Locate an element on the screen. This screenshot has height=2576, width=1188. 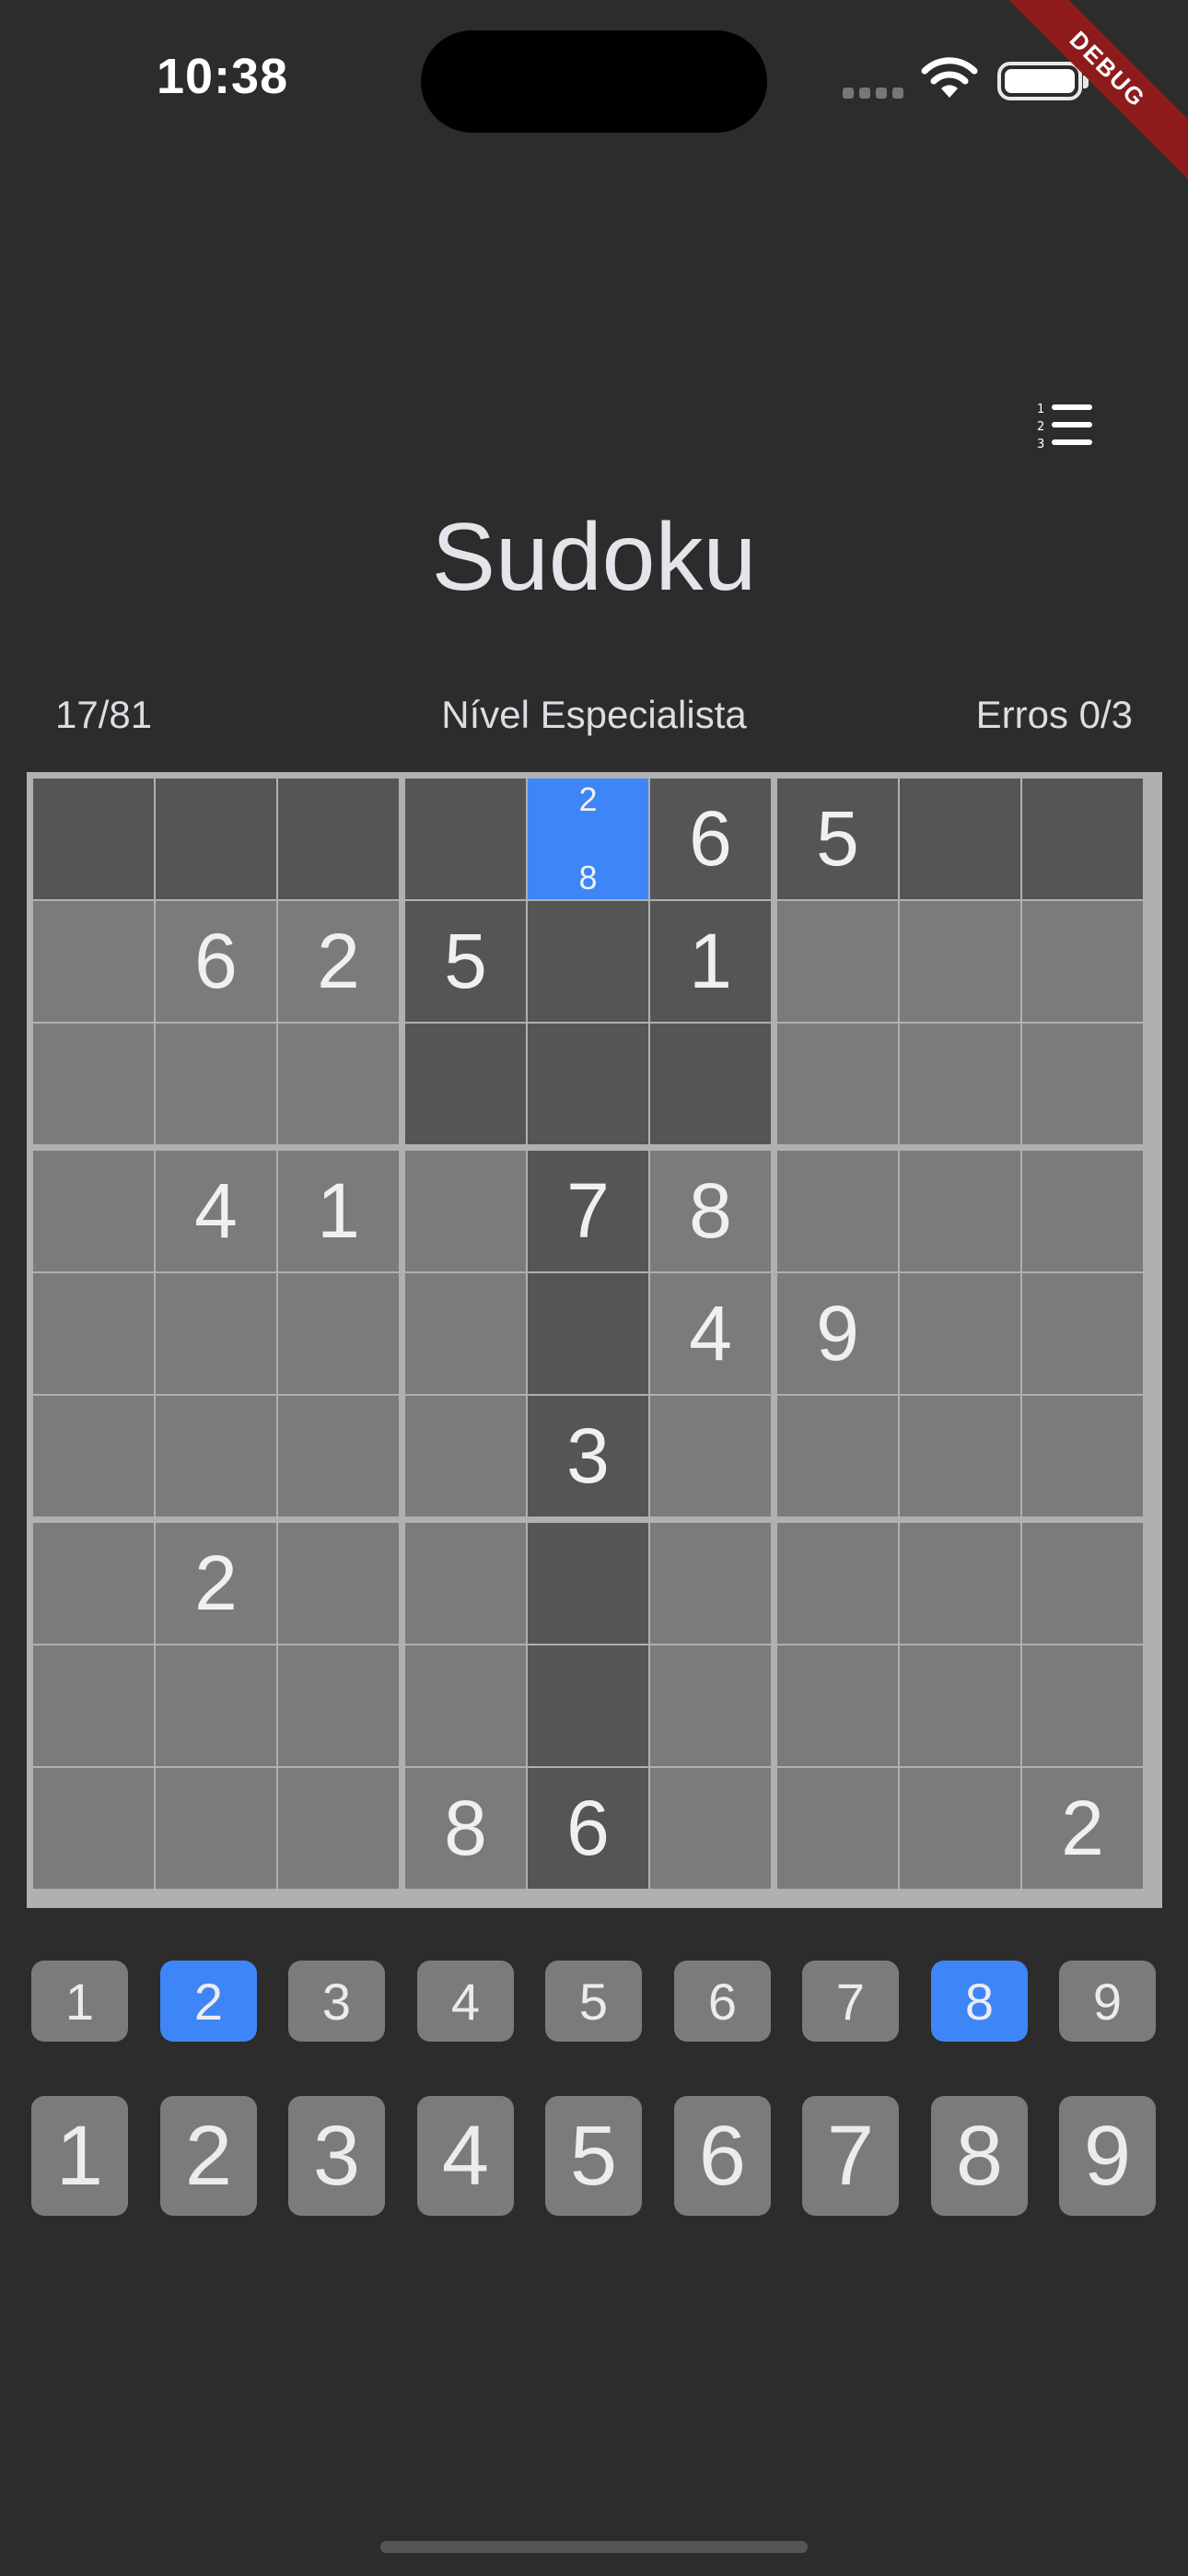
board-cell-r3-c1 is located at coordinates (93, 1084).